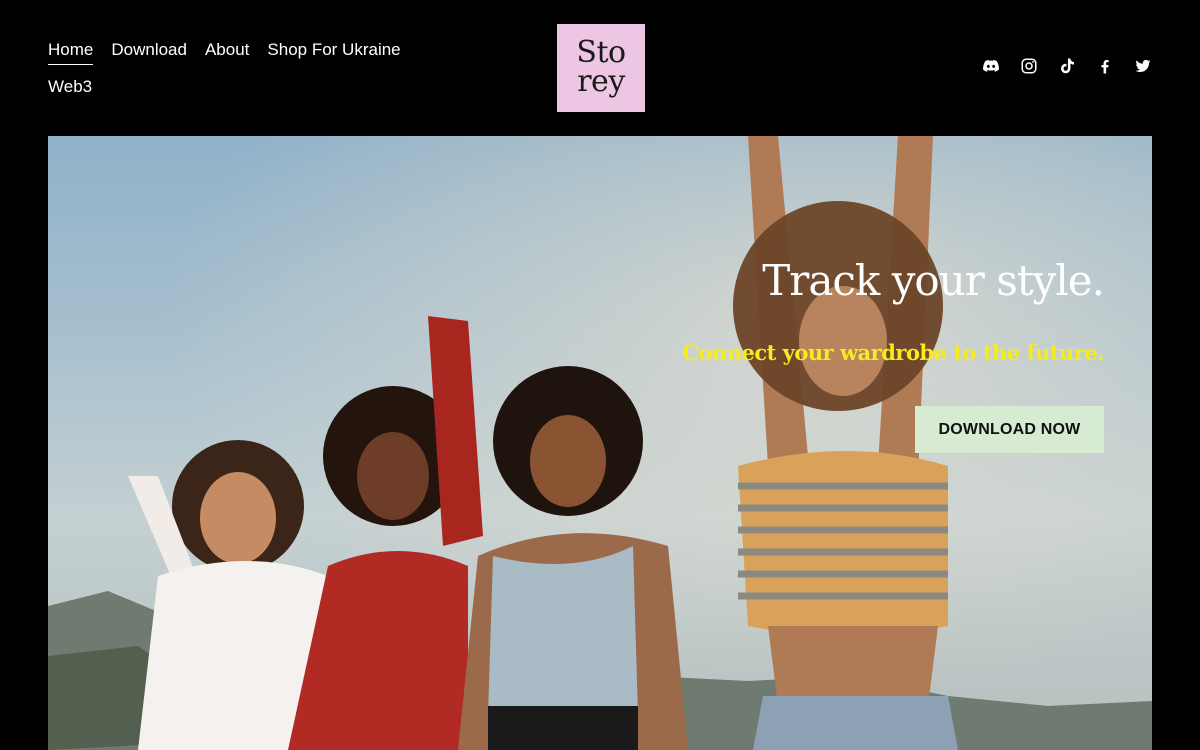 Image resolution: width=1200 pixels, height=750 pixels. I want to click on nav-about-link: About, so click(227, 51).